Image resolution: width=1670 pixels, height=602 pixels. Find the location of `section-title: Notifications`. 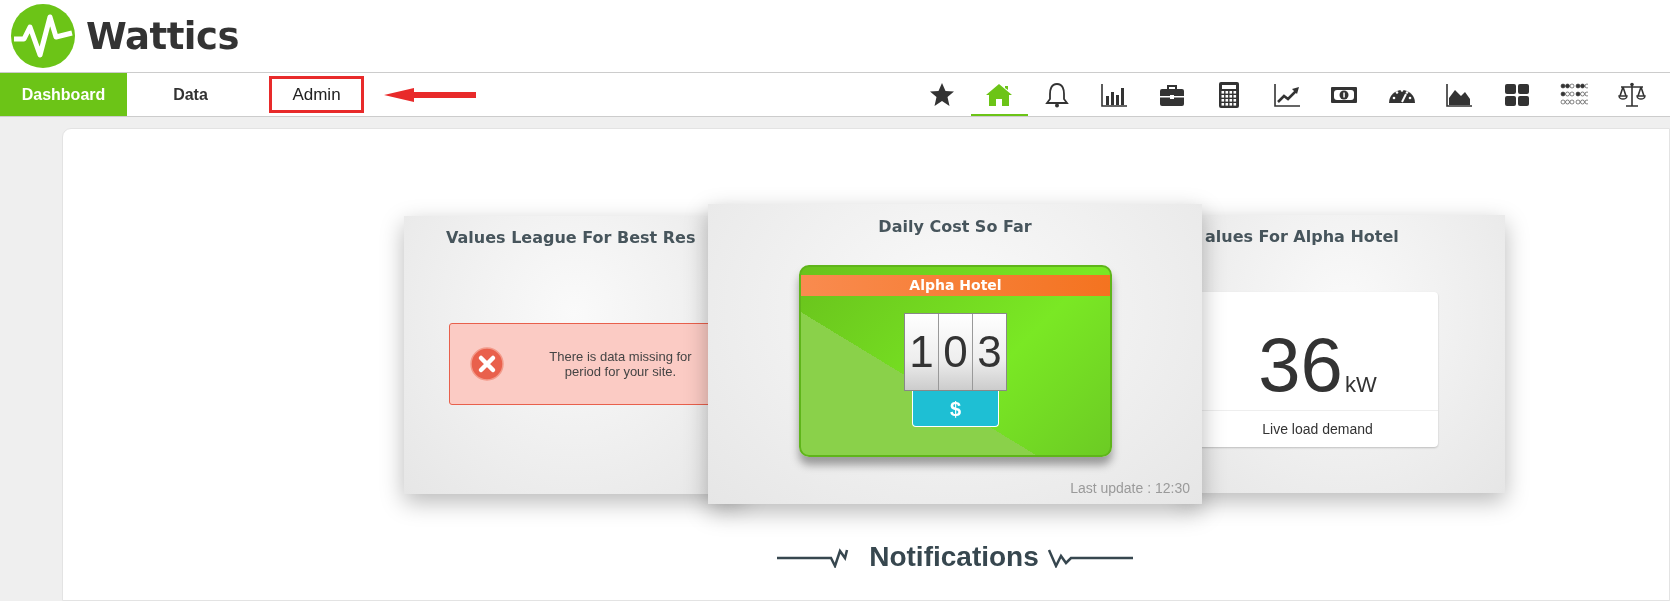

section-title: Notifications is located at coordinates (954, 557).